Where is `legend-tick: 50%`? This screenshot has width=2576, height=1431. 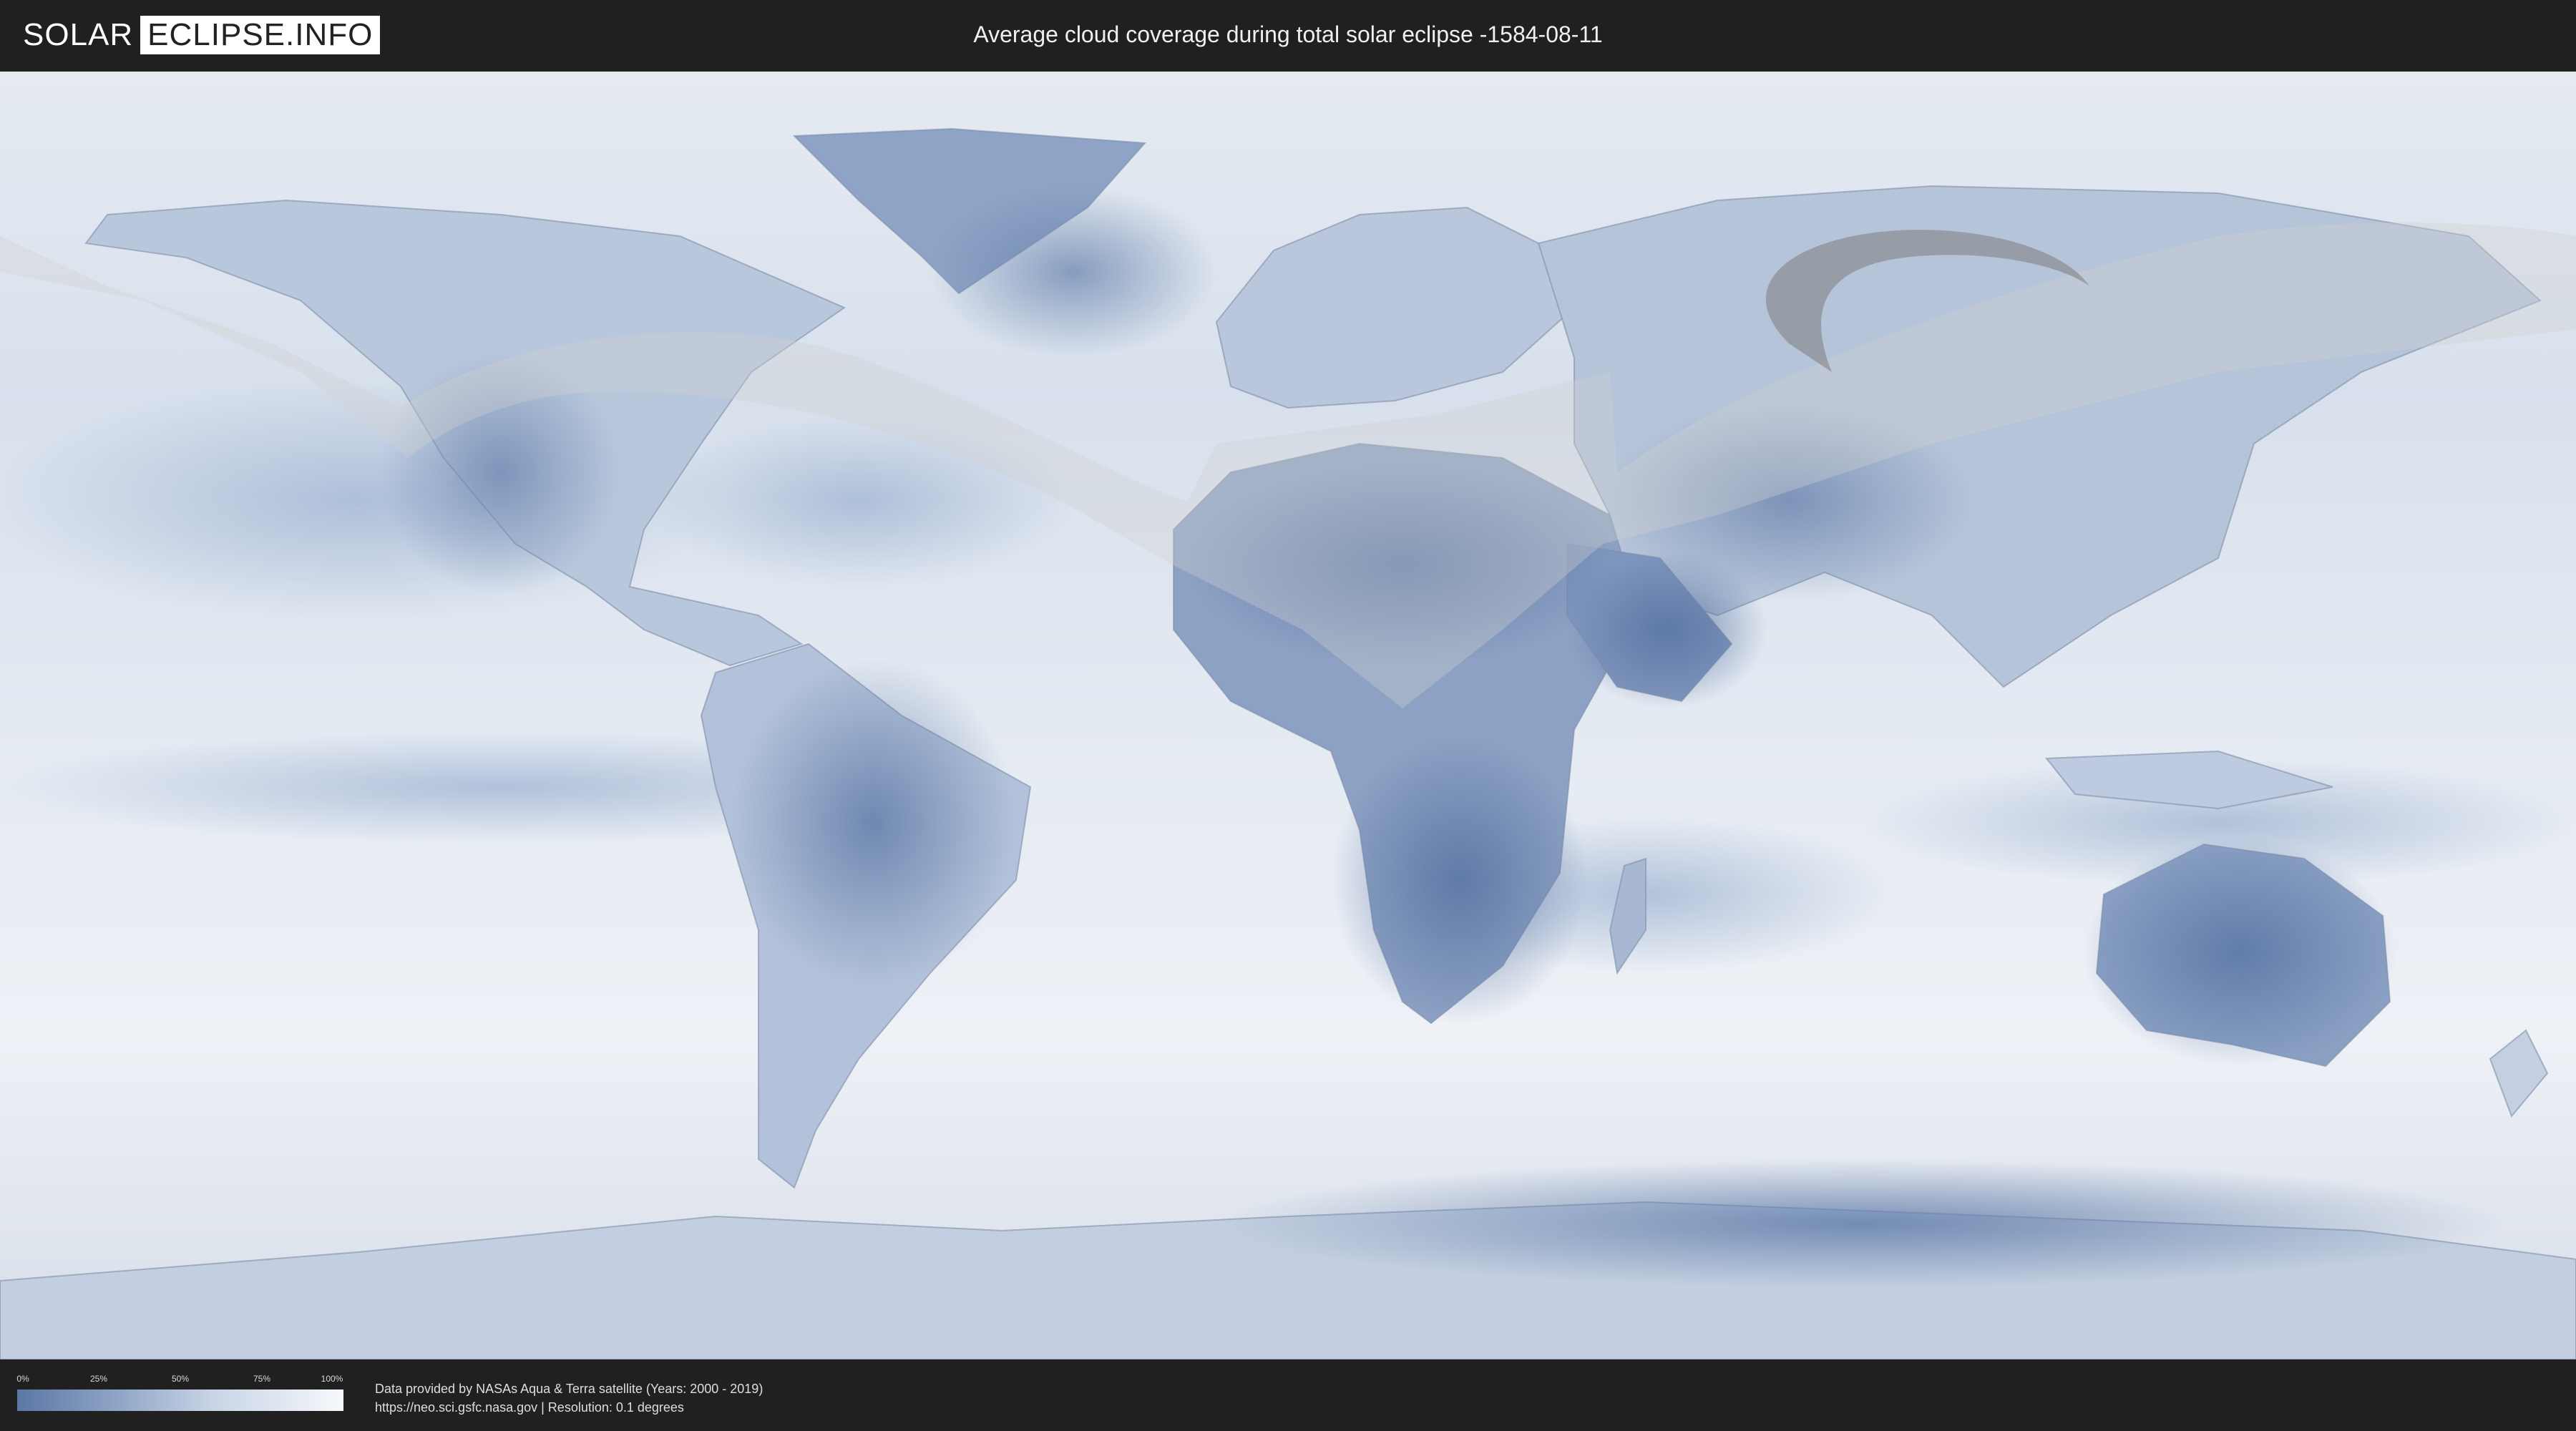 legend-tick: 50% is located at coordinates (180, 1379).